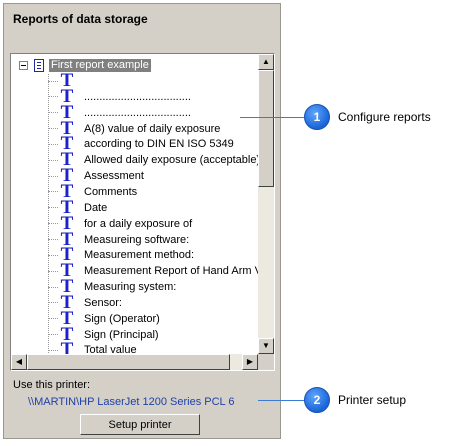 Image resolution: width=451 pixels, height=446 pixels. I want to click on tree-item-label: according to DIN EN ISO 5349, so click(159, 144).